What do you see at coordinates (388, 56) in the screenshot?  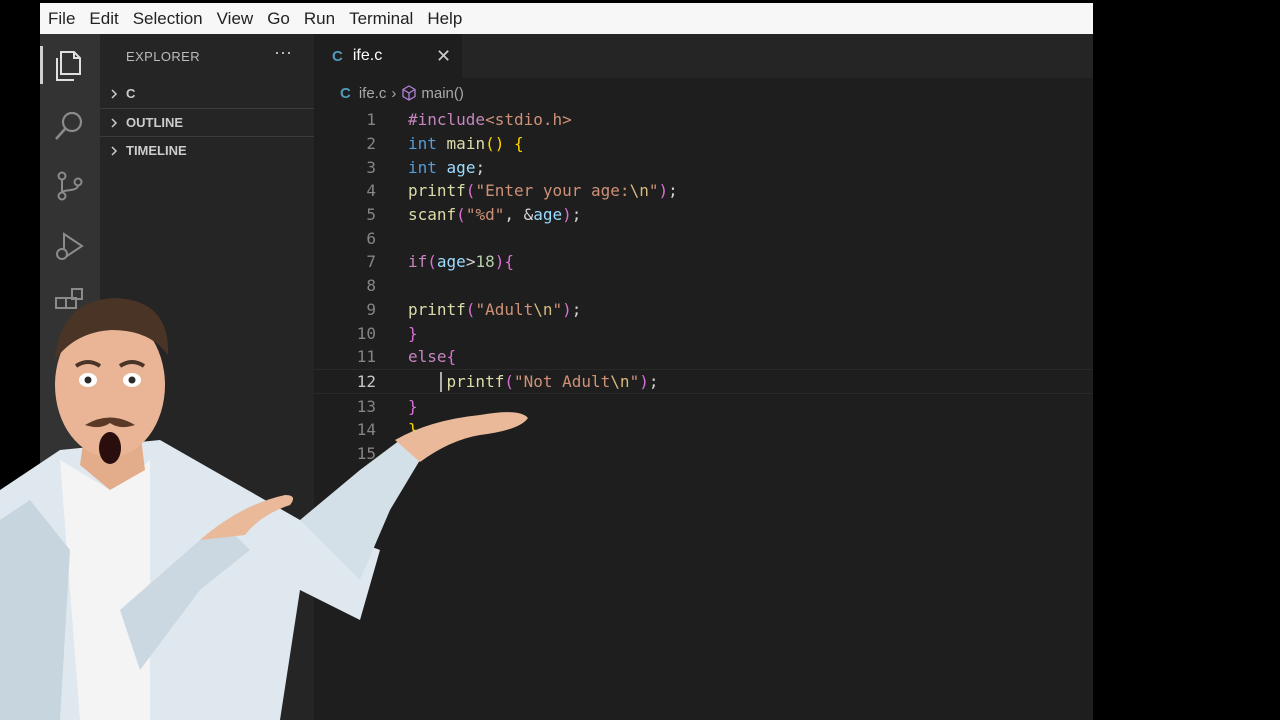 I see `tab-ife-c: C ife.c ✕` at bounding box center [388, 56].